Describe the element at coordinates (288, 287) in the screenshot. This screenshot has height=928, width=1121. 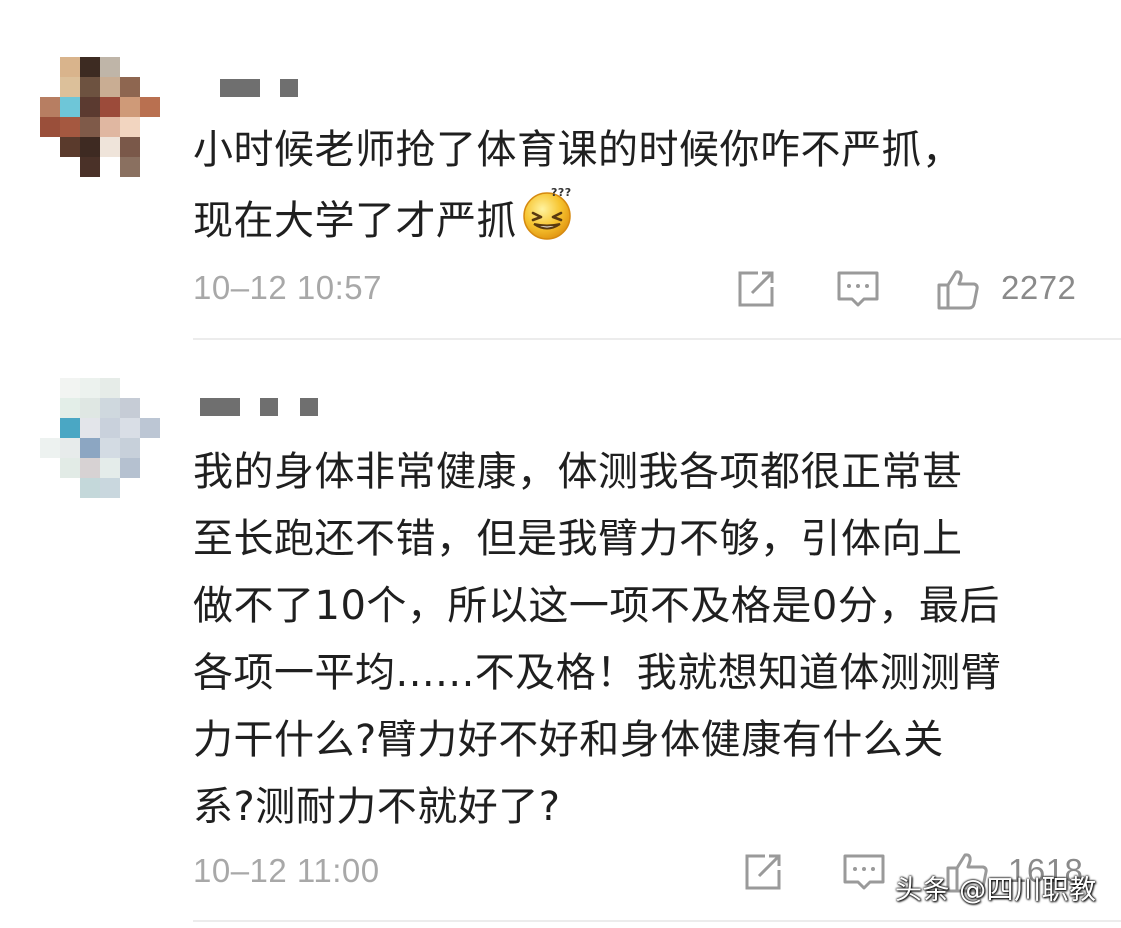
I see `comment-timestamp: 10–12 10:57` at that location.